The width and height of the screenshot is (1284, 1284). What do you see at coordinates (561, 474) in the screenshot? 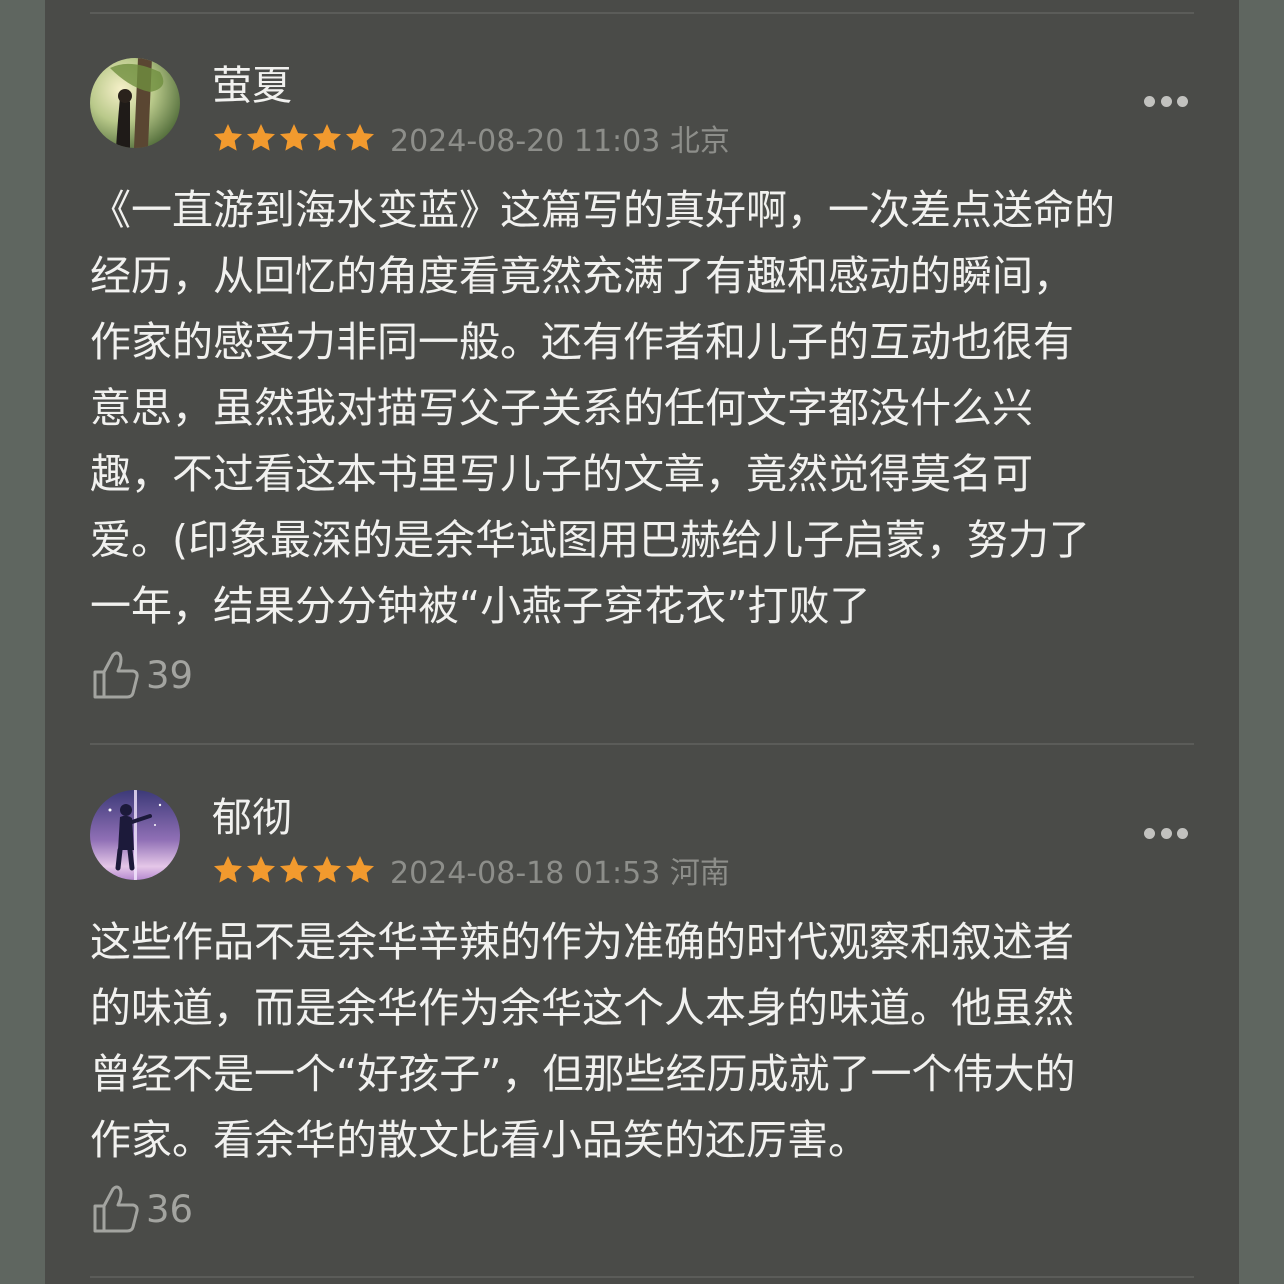
I see `review-text-line: 趣，不过看这本书里写儿子的文章，竟然觉得莫名可` at bounding box center [561, 474].